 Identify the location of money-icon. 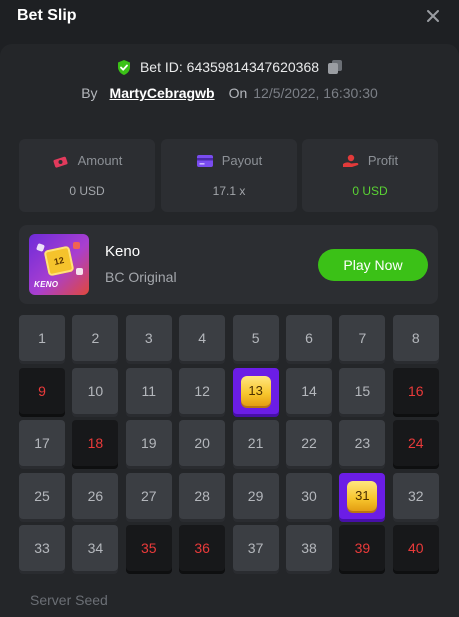
(60, 162).